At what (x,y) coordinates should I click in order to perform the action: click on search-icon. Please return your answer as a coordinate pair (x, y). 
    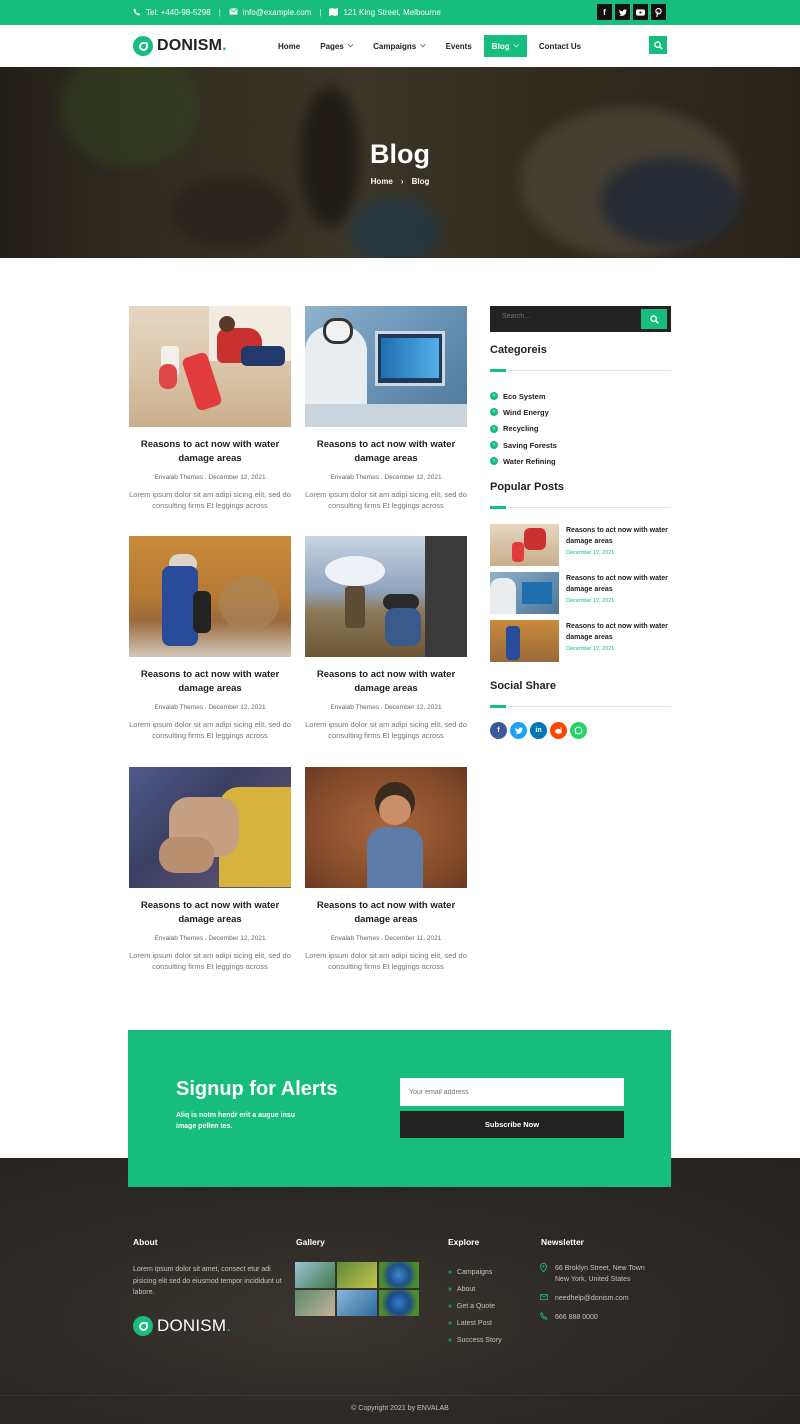
    Looking at the image, I should click on (654, 319).